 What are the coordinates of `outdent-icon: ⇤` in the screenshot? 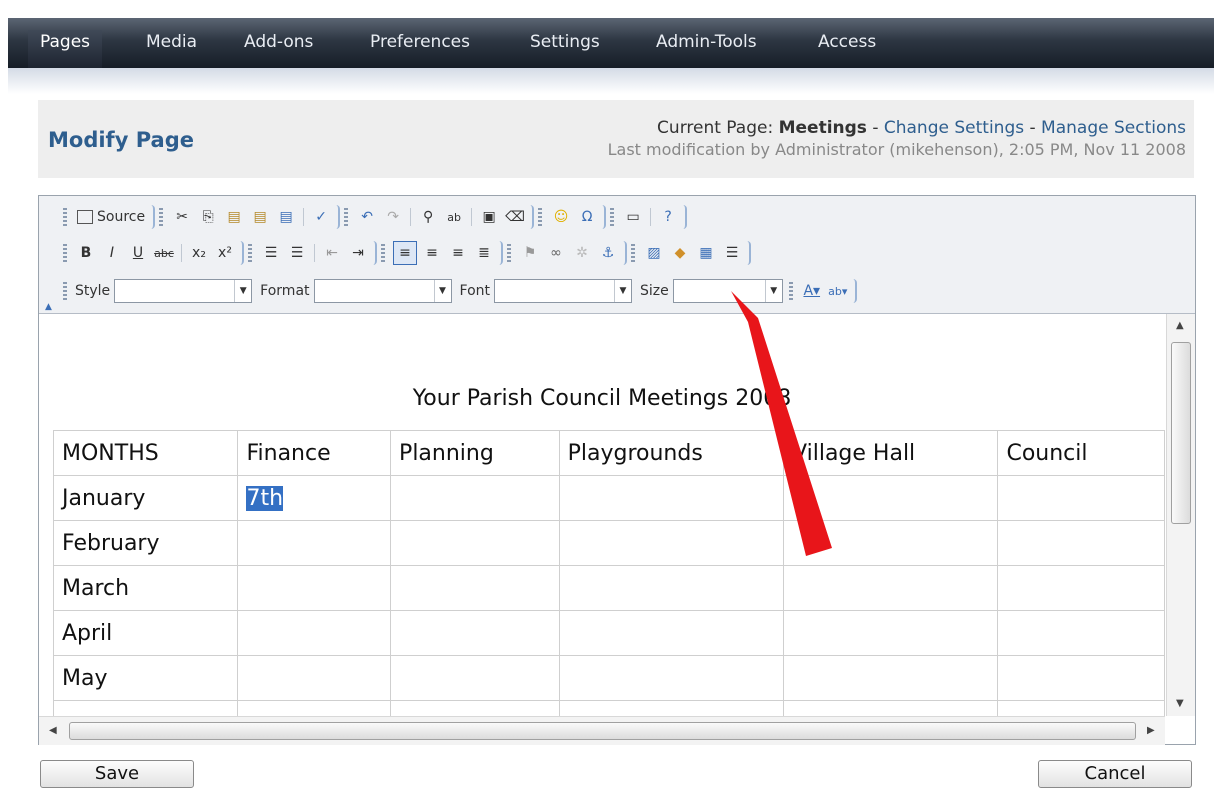 It's located at (332, 253).